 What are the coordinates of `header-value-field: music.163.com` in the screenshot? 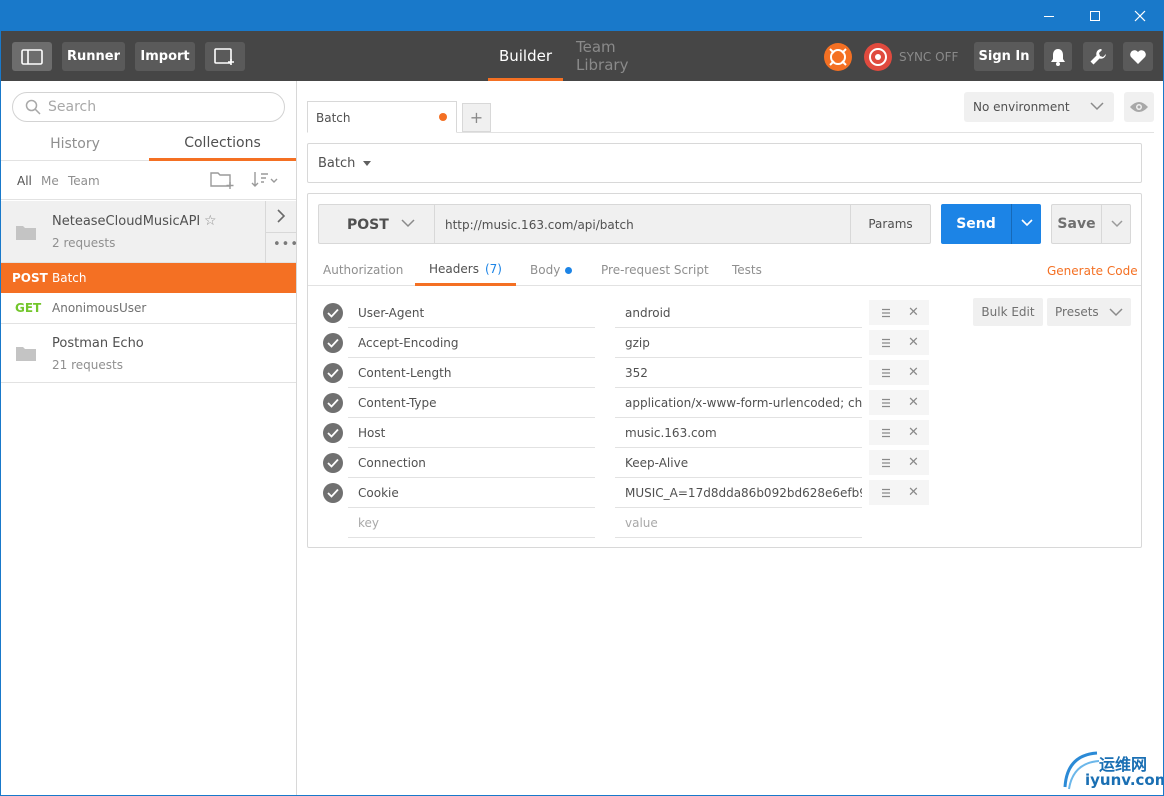 It's located at (738, 433).